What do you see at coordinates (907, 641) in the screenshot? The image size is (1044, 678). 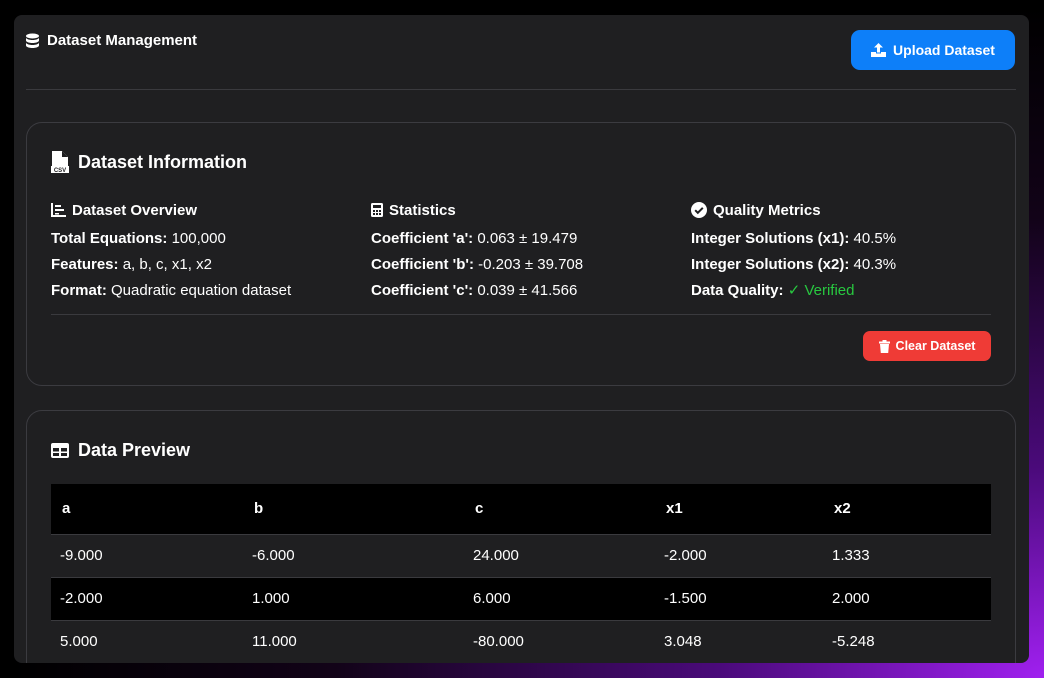 I see `table-cell: -5.248` at bounding box center [907, 641].